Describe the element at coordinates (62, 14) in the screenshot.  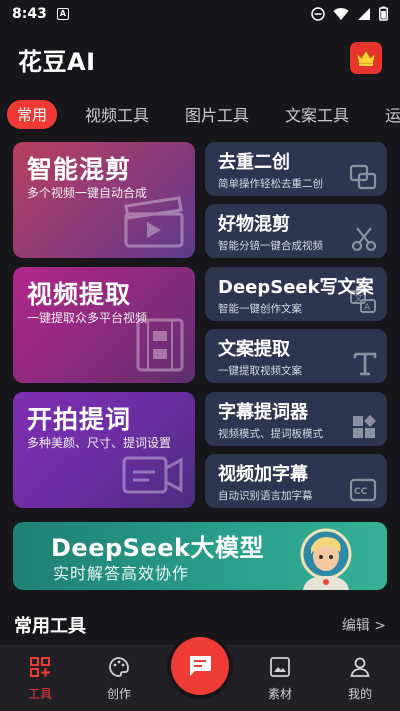
I see `notification-icon: A` at that location.